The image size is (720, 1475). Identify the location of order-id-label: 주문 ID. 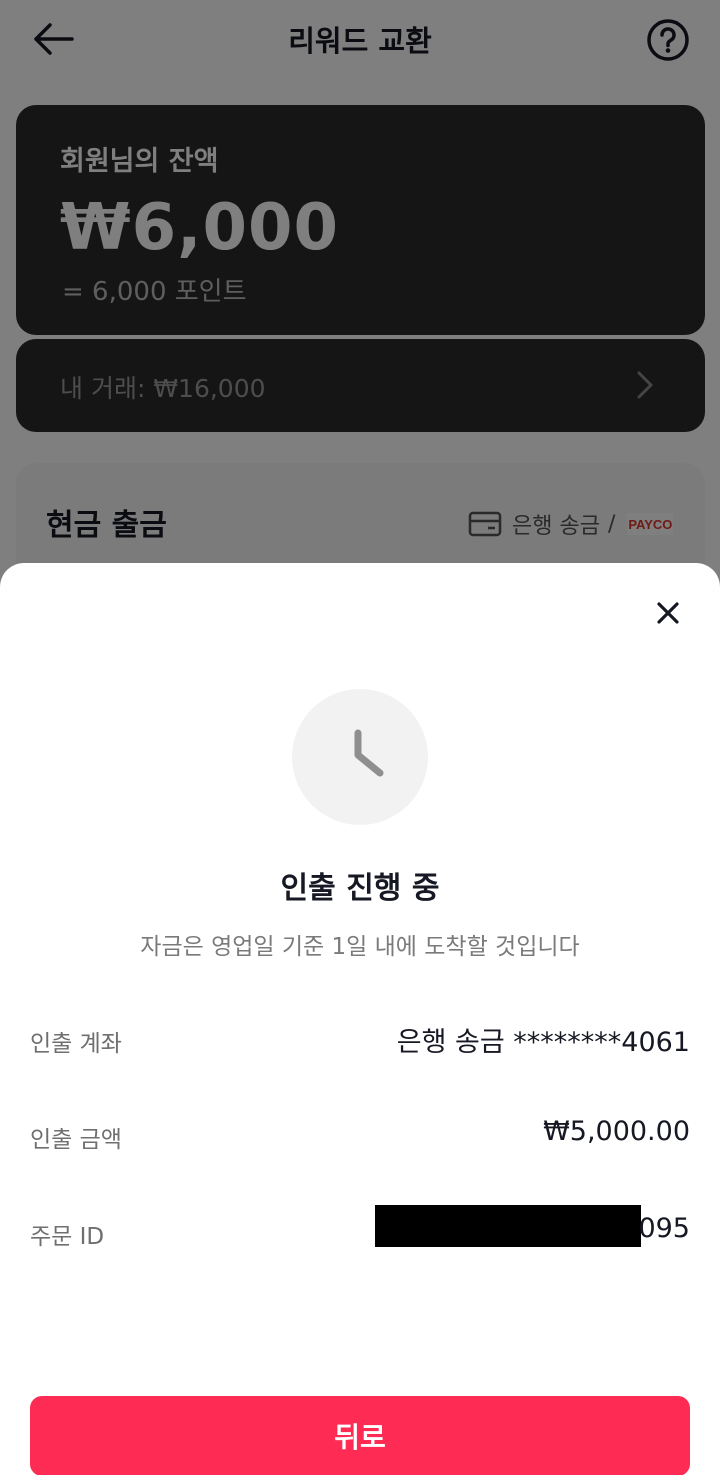
(67, 1237).